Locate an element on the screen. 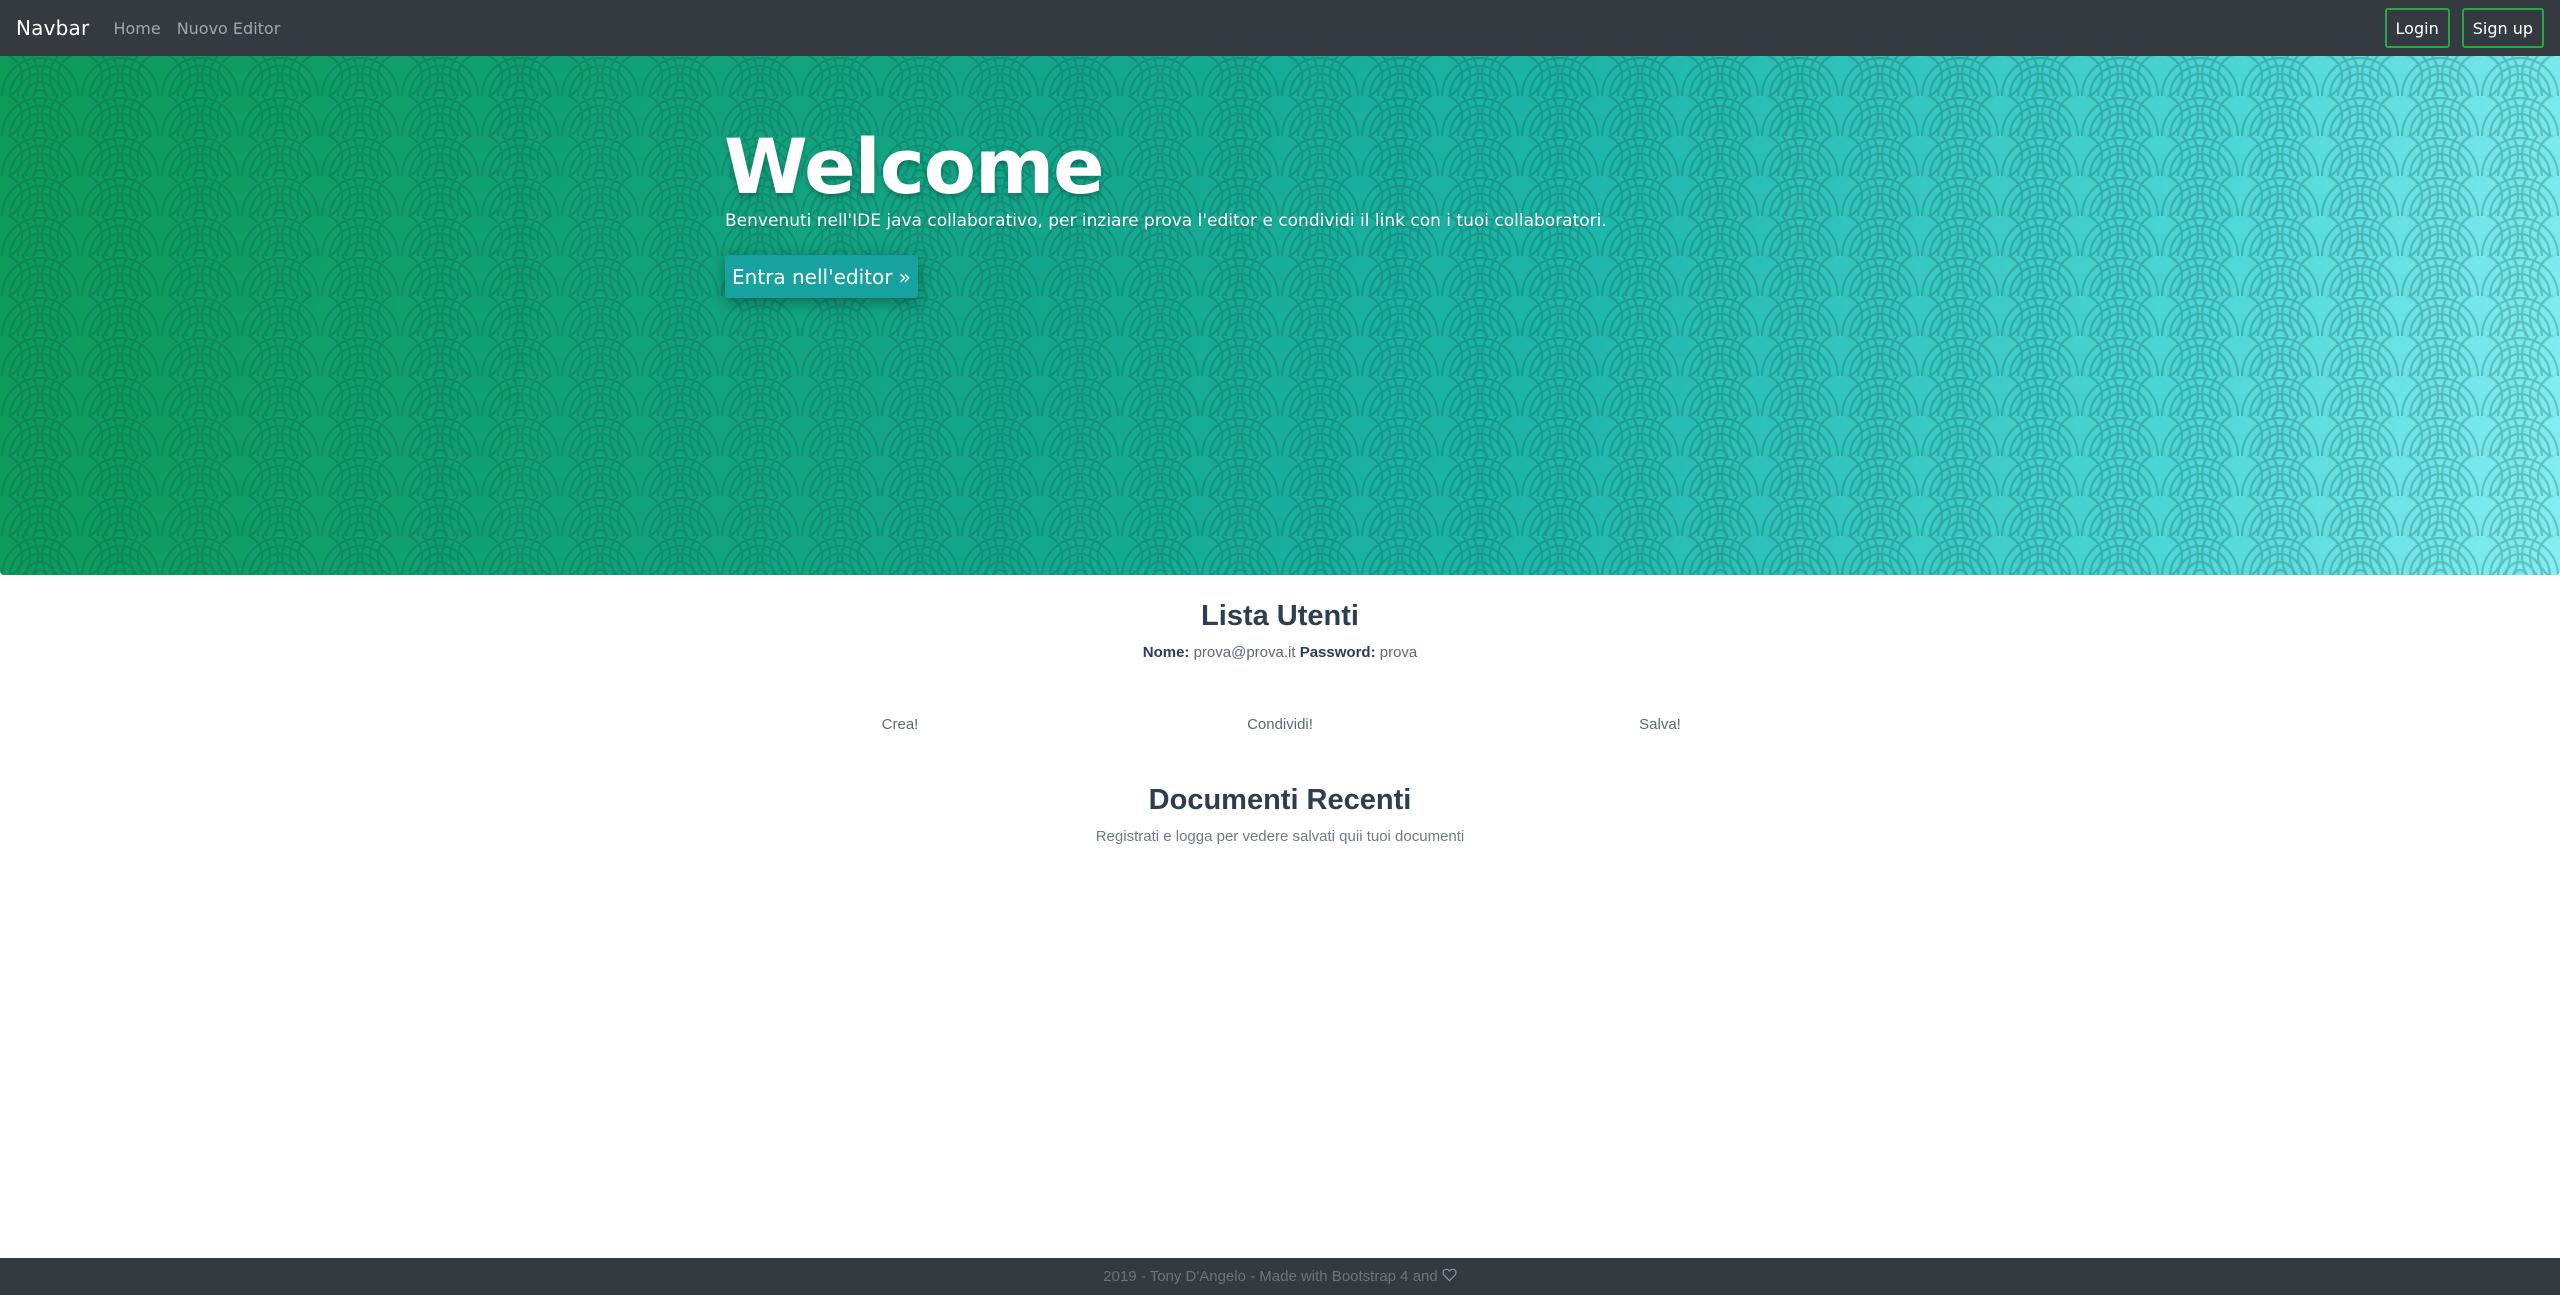 The width and height of the screenshot is (2560, 1295). login-button: Login is located at coordinates (2417, 28).